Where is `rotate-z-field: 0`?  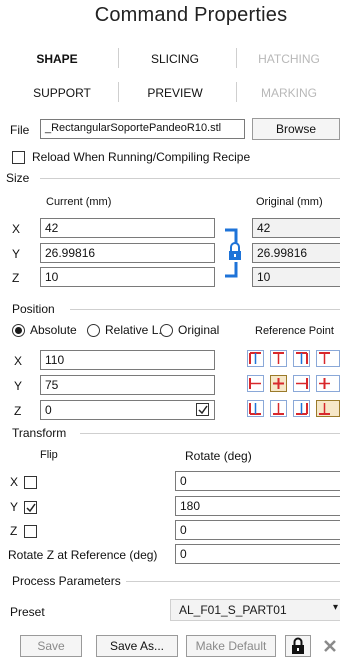
rotate-z-field: 0 is located at coordinates (257, 530).